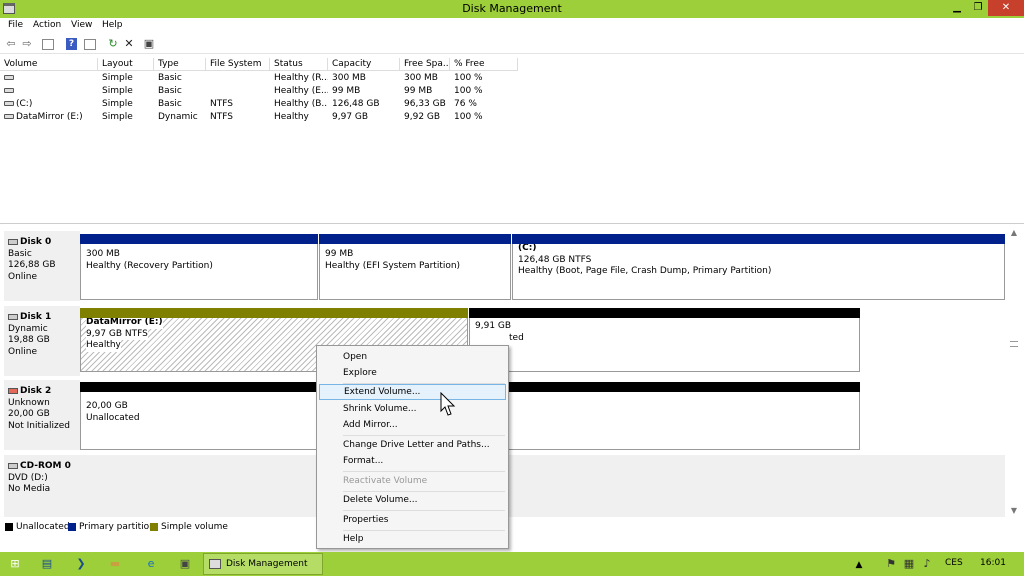 This screenshot has height=576, width=1024. Describe the element at coordinates (81, 25) in the screenshot. I see `menu-view: View` at that location.